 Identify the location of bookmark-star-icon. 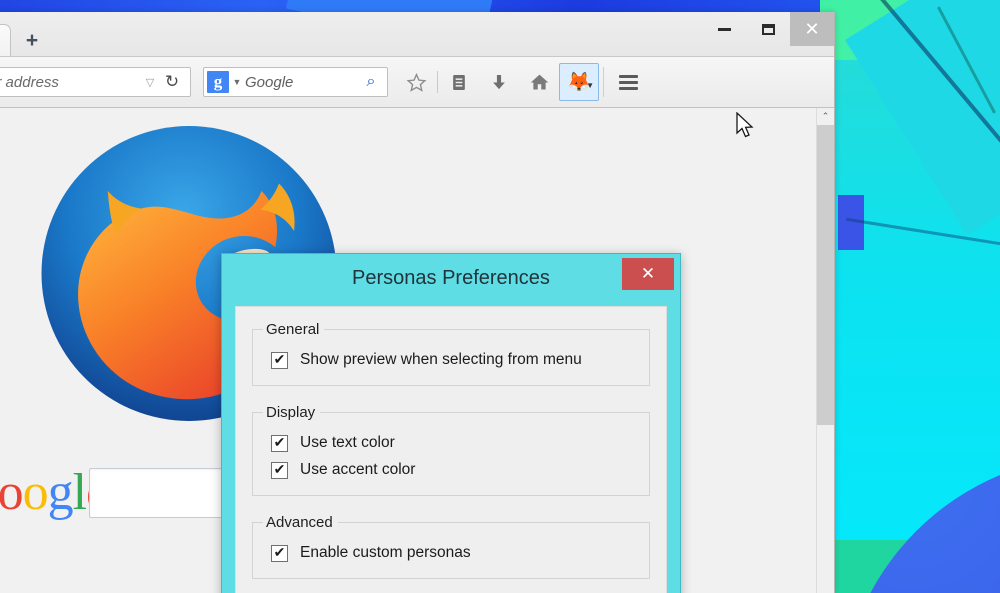
(416, 82).